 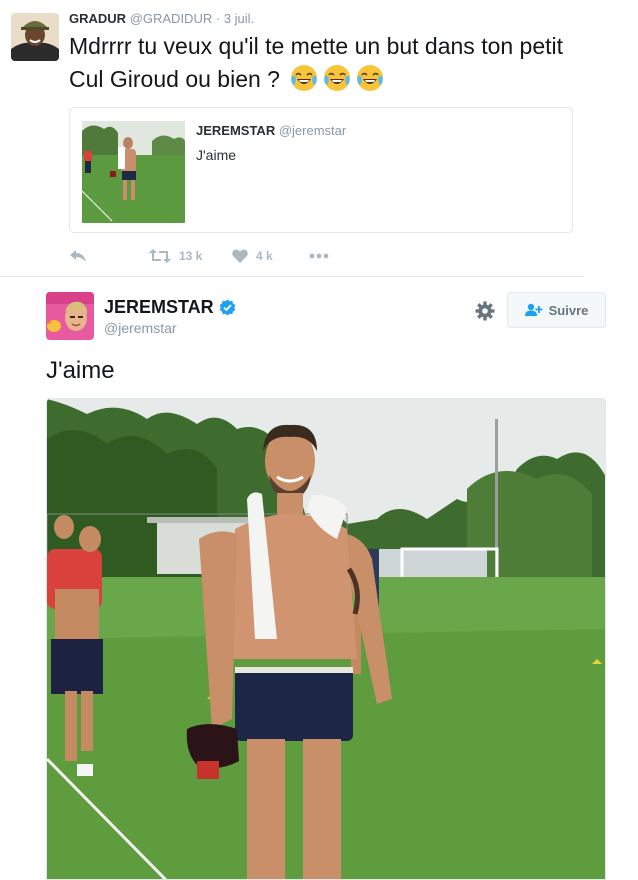 What do you see at coordinates (175, 256) in the screenshot?
I see `retweet-button: 13 k` at bounding box center [175, 256].